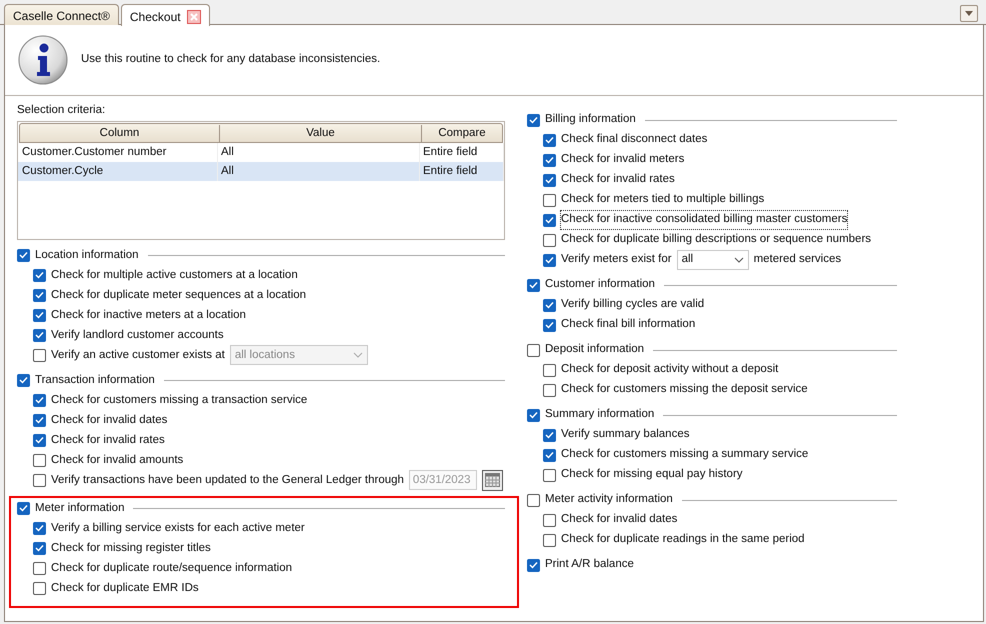 The image size is (986, 624). What do you see at coordinates (165, 15) in the screenshot?
I see `tab: Checkout` at bounding box center [165, 15].